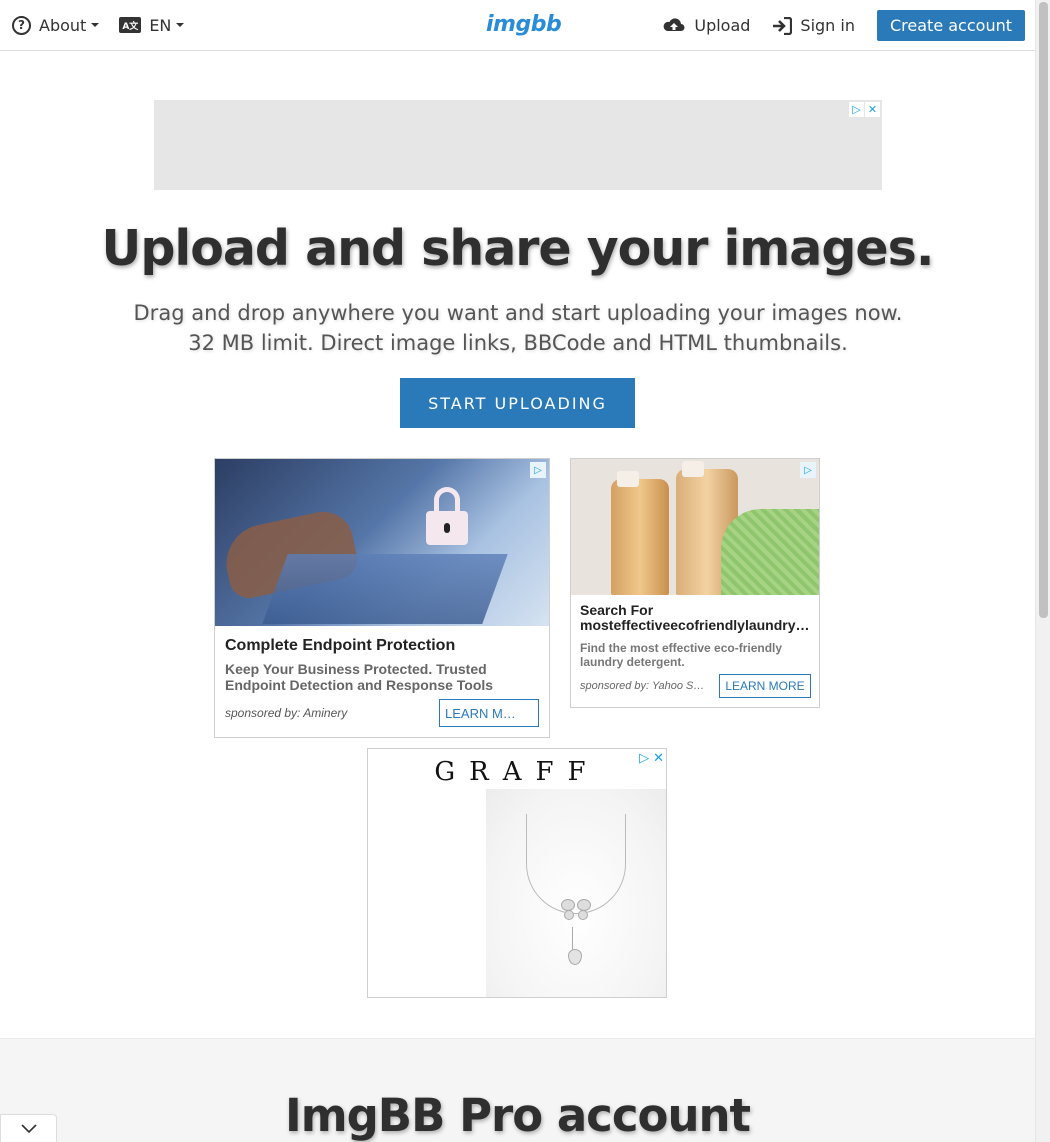  What do you see at coordinates (674, 24) in the screenshot?
I see `cloud-upload-icon` at bounding box center [674, 24].